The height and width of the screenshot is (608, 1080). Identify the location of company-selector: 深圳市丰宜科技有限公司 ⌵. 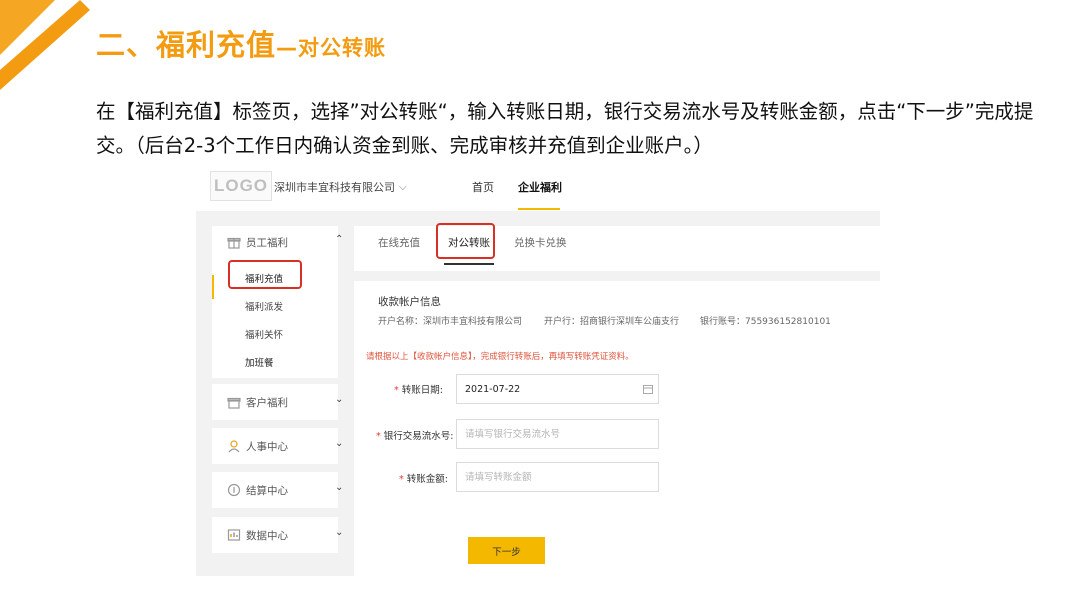
(340, 187).